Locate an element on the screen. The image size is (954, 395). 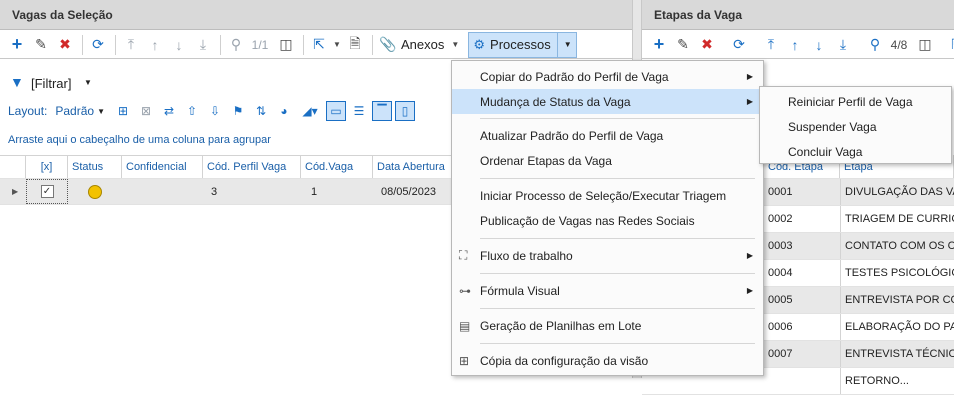
submenu-item-concluir-vaga: Concluir Vaga is located at coordinates (855, 151).